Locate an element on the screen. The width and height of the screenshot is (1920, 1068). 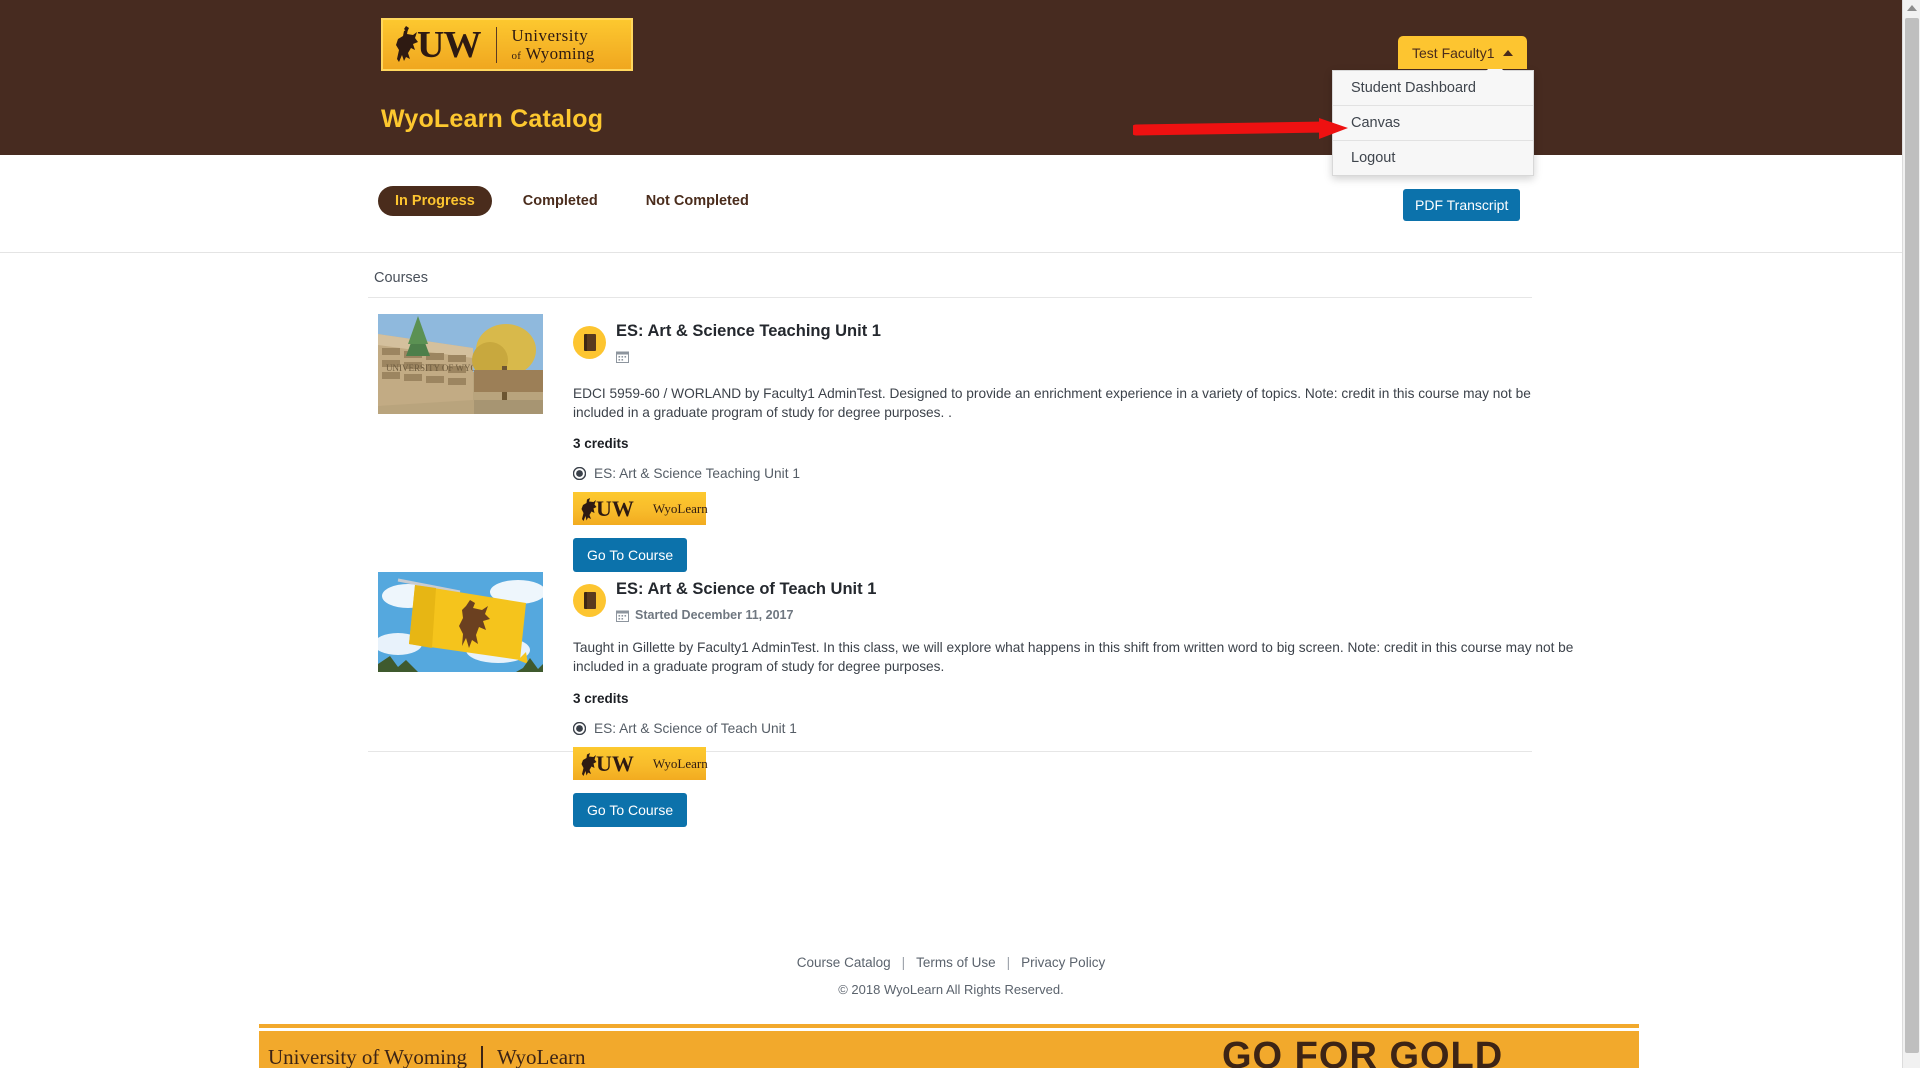
user-menu-button: Test Faculty1 is located at coordinates (1463, 52).